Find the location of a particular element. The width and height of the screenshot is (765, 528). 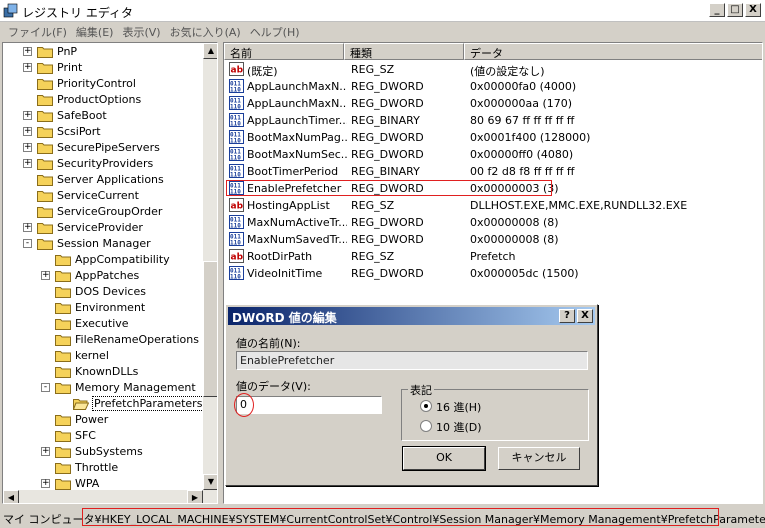

tree-item: Server Applications is located at coordinates (103, 180).